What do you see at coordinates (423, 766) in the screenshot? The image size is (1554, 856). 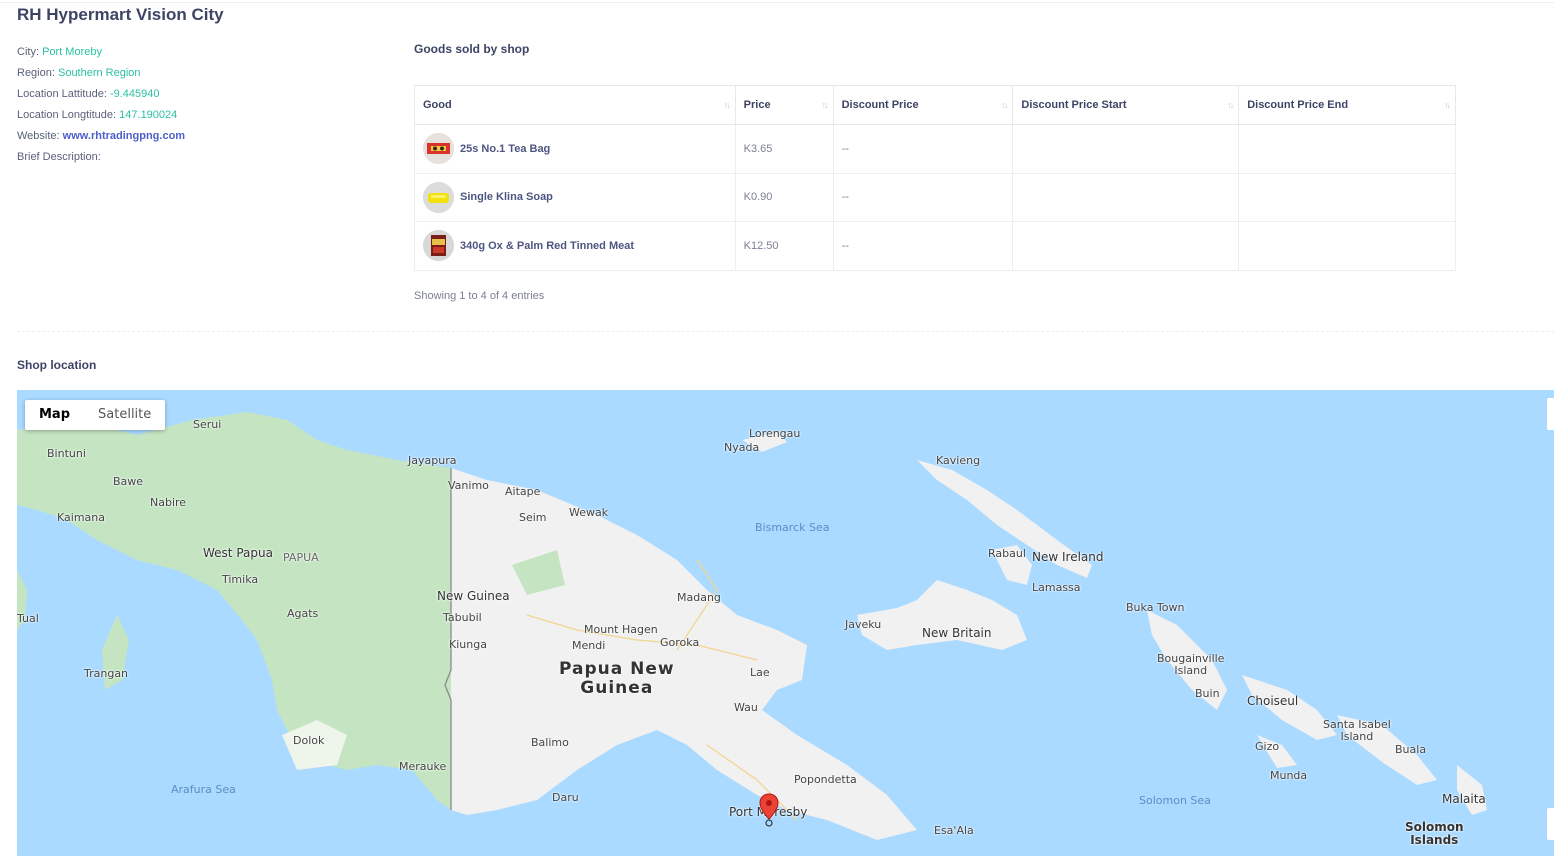 I see `map-label: Merauke` at bounding box center [423, 766].